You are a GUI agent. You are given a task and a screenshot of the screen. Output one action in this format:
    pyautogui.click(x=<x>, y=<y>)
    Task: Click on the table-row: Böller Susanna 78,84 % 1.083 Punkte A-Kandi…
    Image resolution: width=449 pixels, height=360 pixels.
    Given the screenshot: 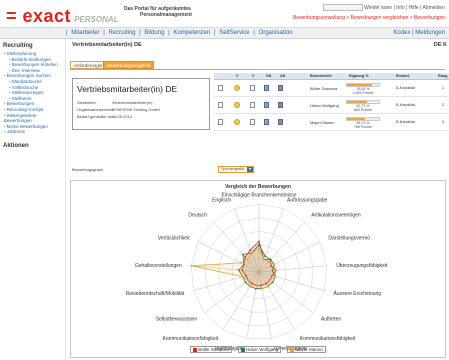 What is the action you would take?
    pyautogui.click(x=331, y=89)
    